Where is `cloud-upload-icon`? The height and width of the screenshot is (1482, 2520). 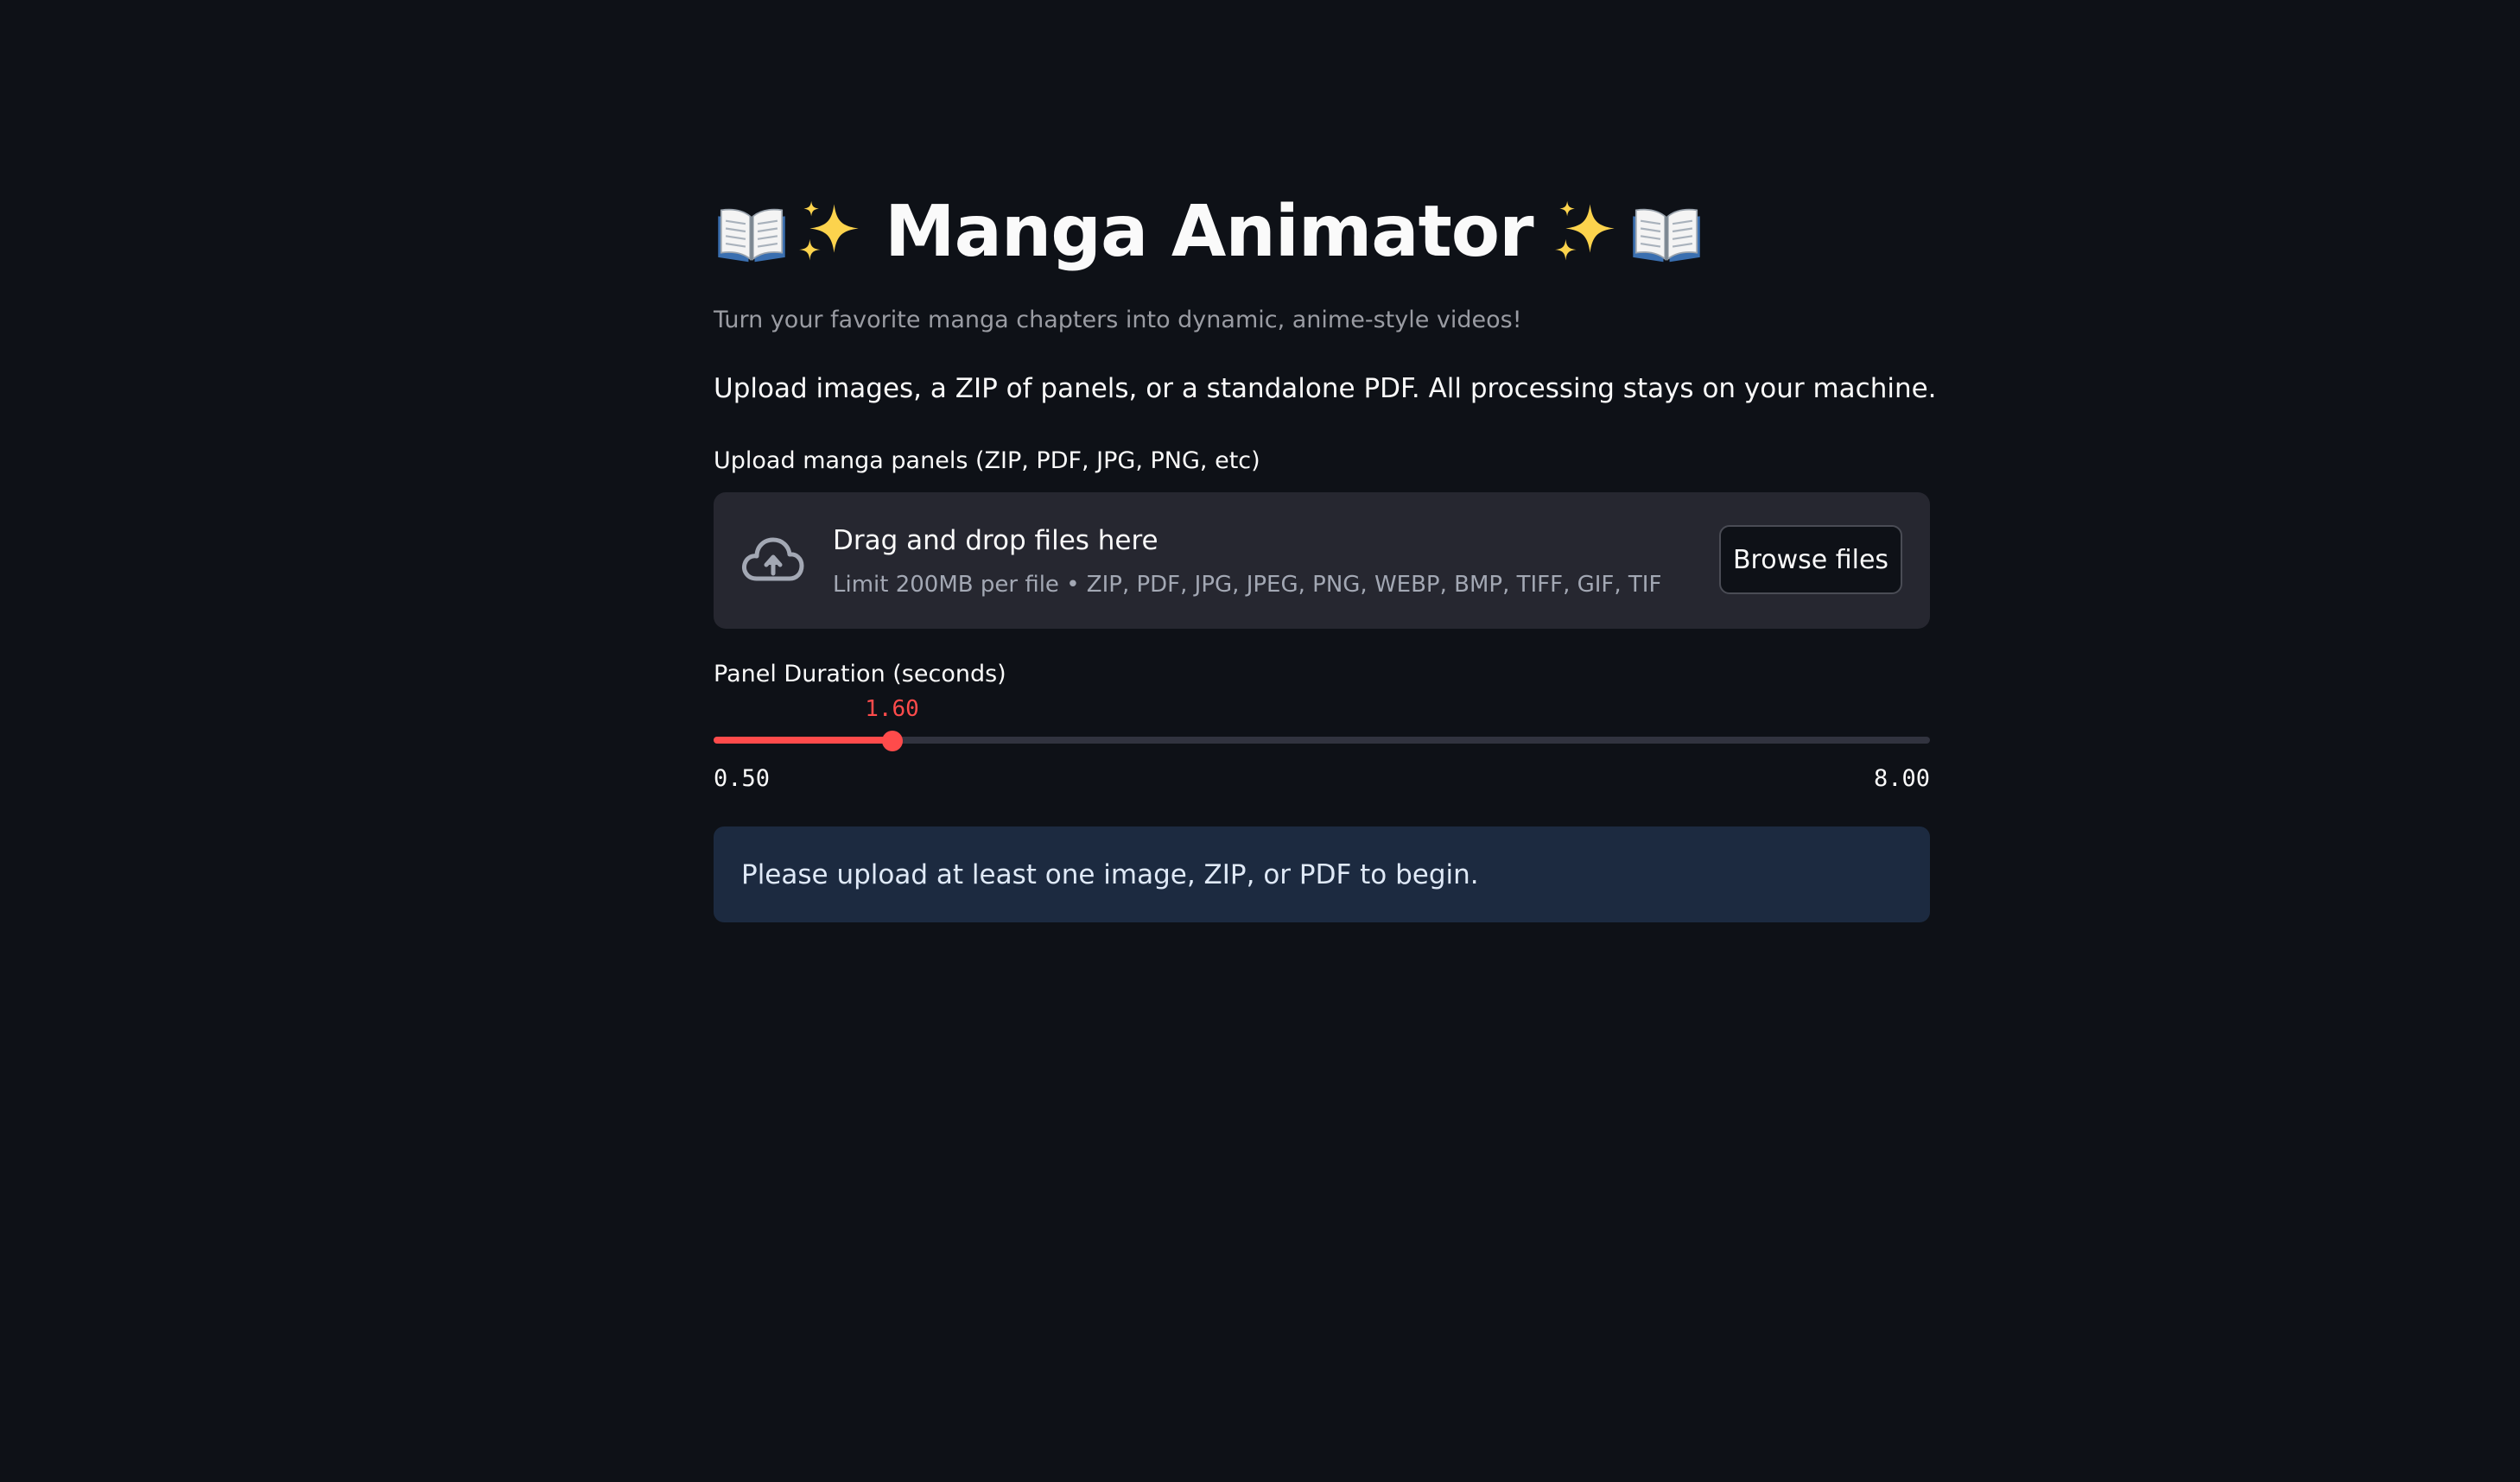 cloud-upload-icon is located at coordinates (773, 559).